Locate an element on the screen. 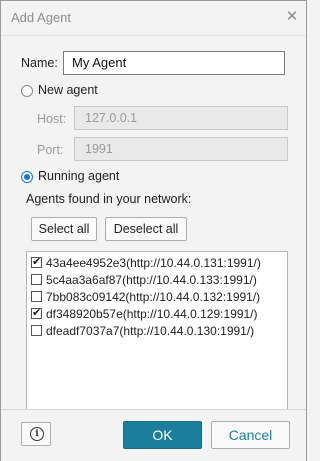 The width and height of the screenshot is (320, 461). new-agent-label: New agent is located at coordinates (68, 90).